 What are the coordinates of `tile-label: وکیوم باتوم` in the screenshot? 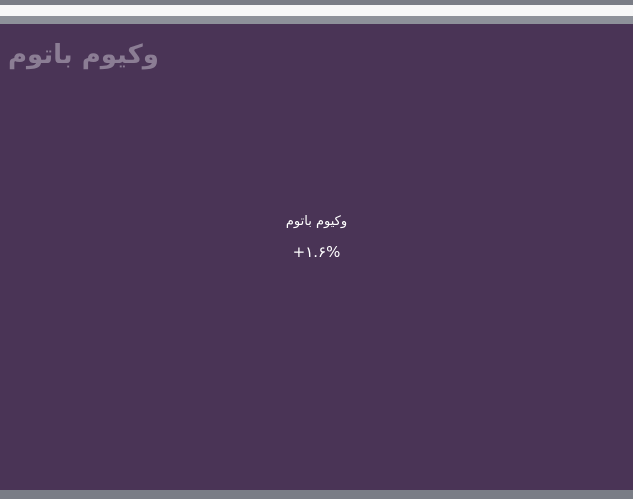 It's located at (316, 221).